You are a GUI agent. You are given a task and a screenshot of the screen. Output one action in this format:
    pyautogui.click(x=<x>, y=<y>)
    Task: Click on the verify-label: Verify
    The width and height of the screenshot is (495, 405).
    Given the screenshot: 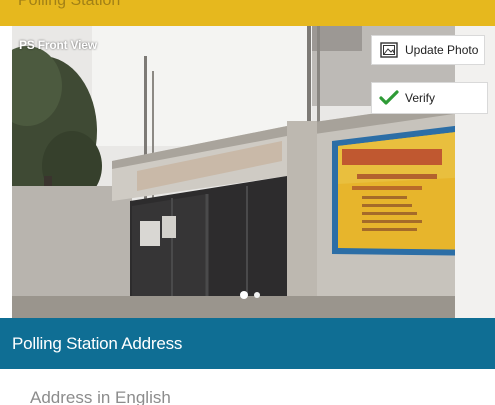 What is the action you would take?
    pyautogui.click(x=420, y=98)
    